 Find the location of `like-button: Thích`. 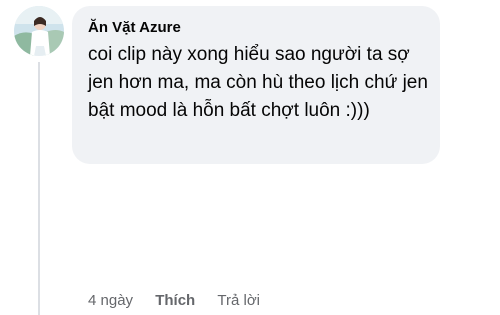

like-button: Thích is located at coordinates (175, 301).